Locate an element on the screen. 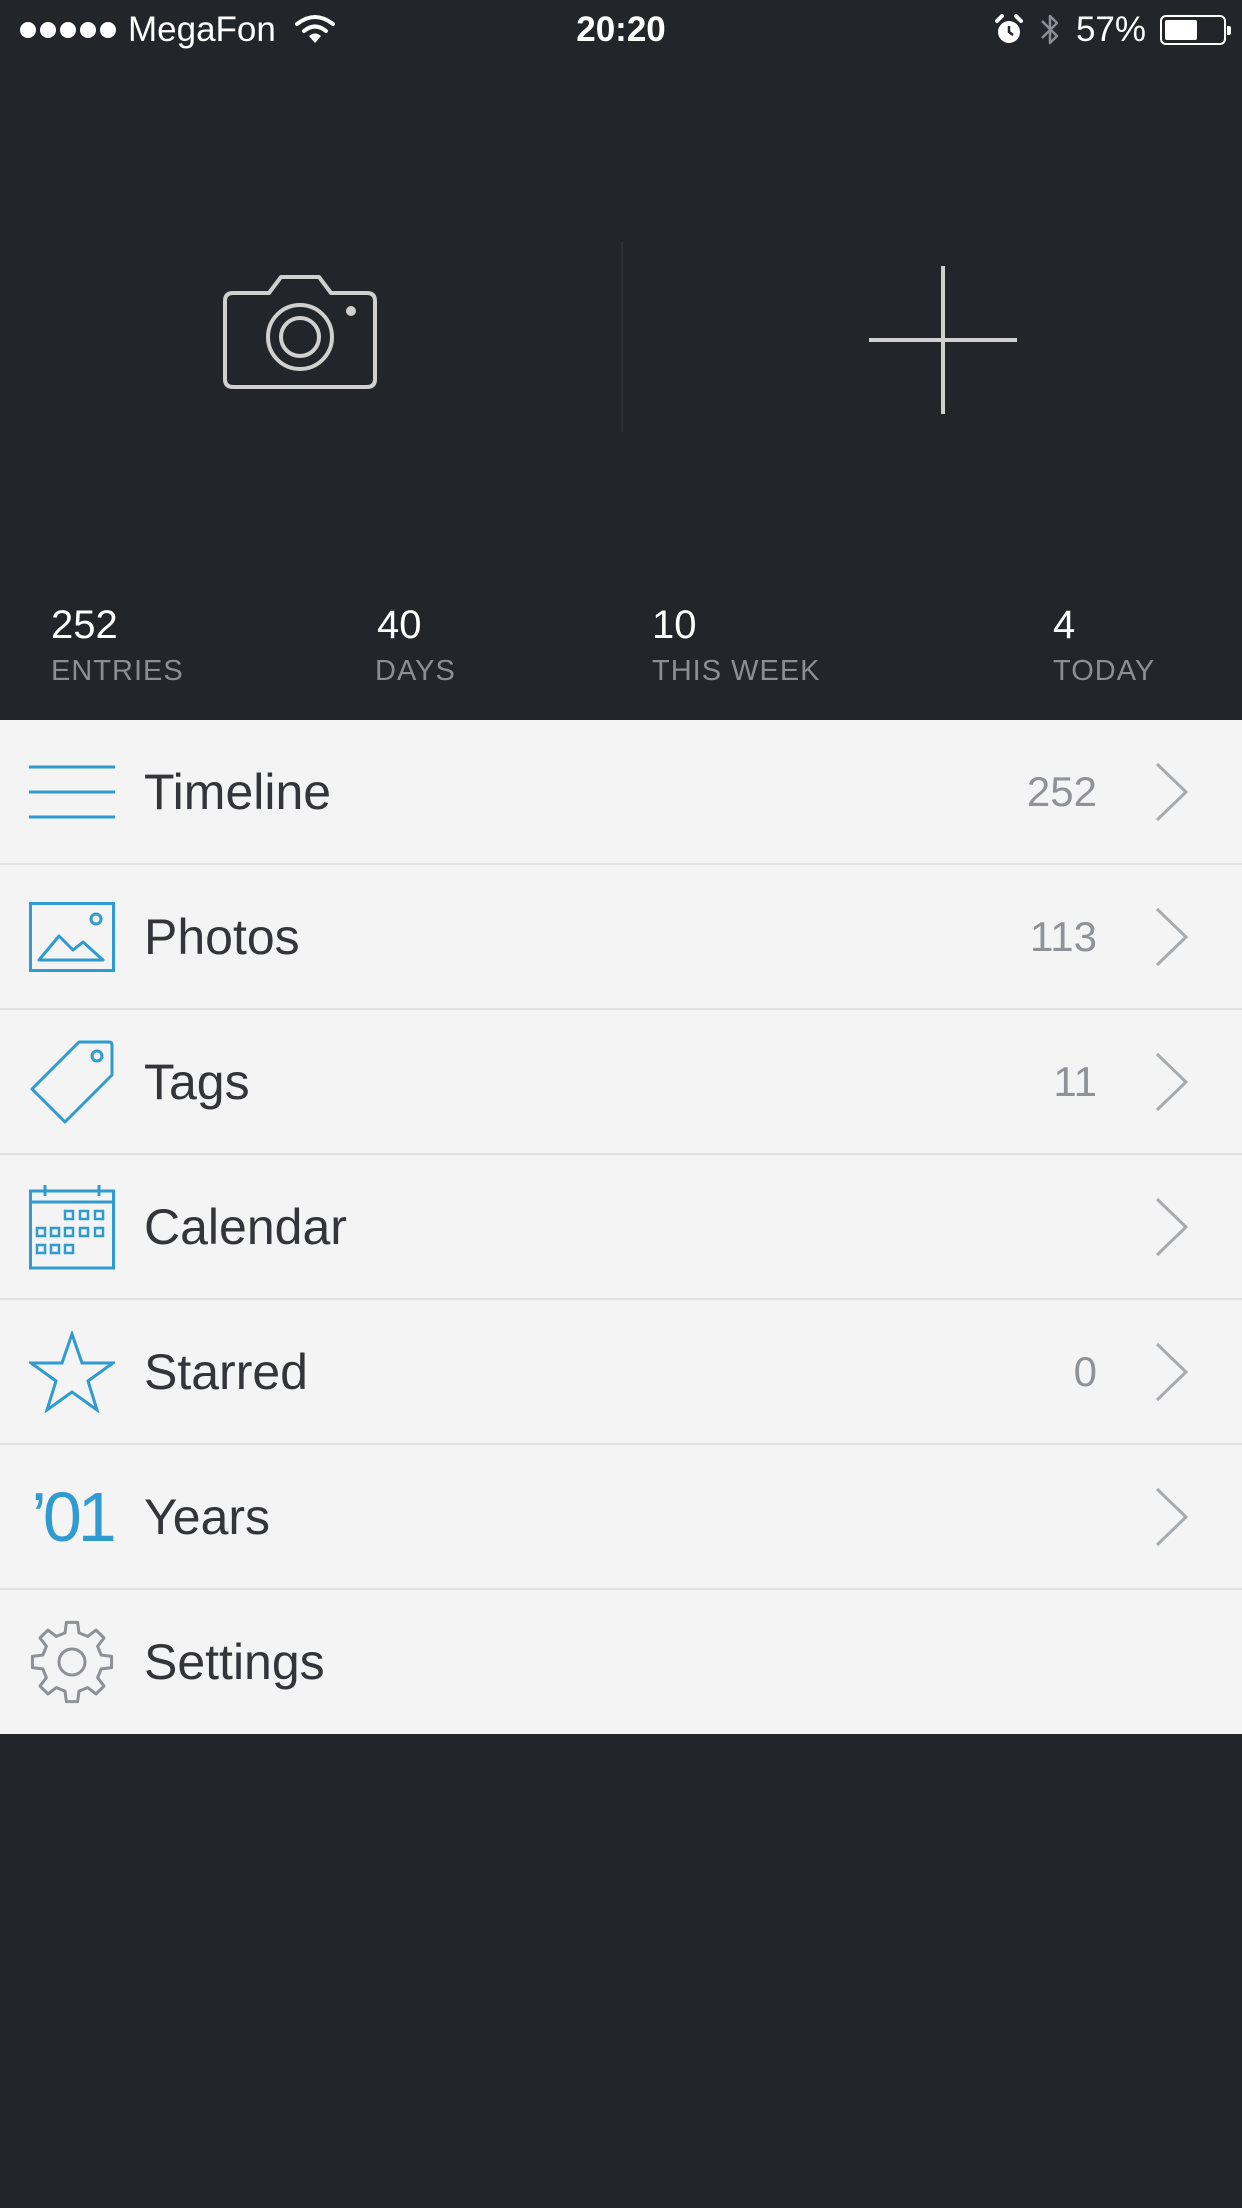 This screenshot has height=2208, width=1242. years-icon: ’01 is located at coordinates (72, 1517).